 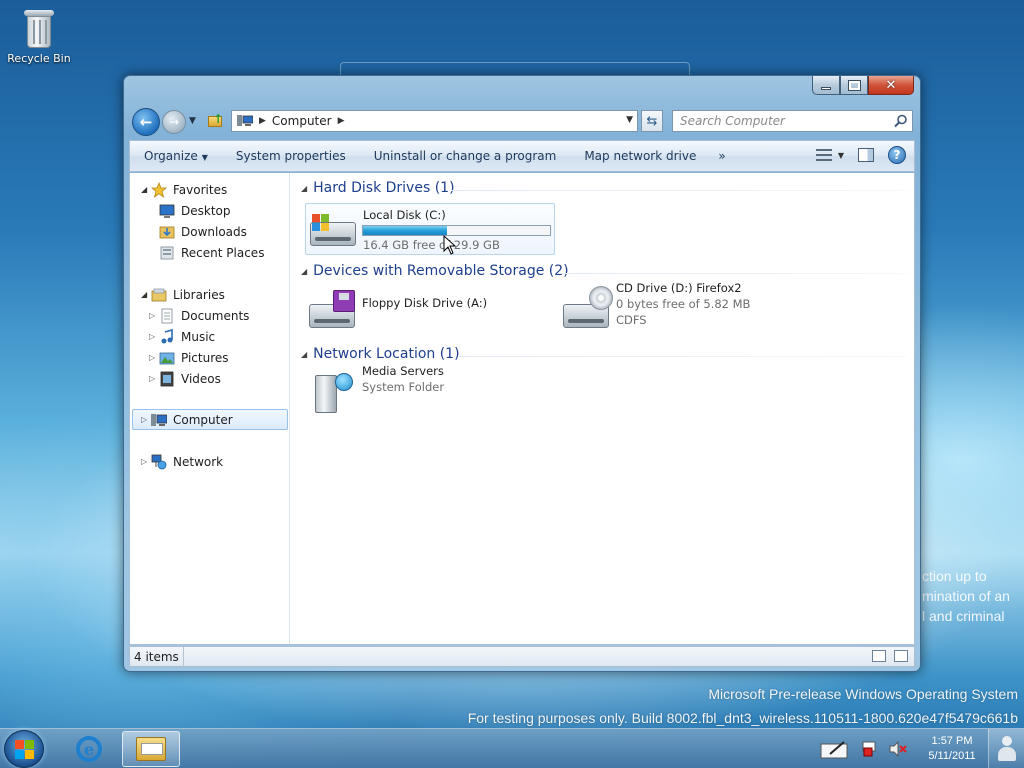 I want to click on nav-recent-places: Recent Places, so click(x=211, y=252).